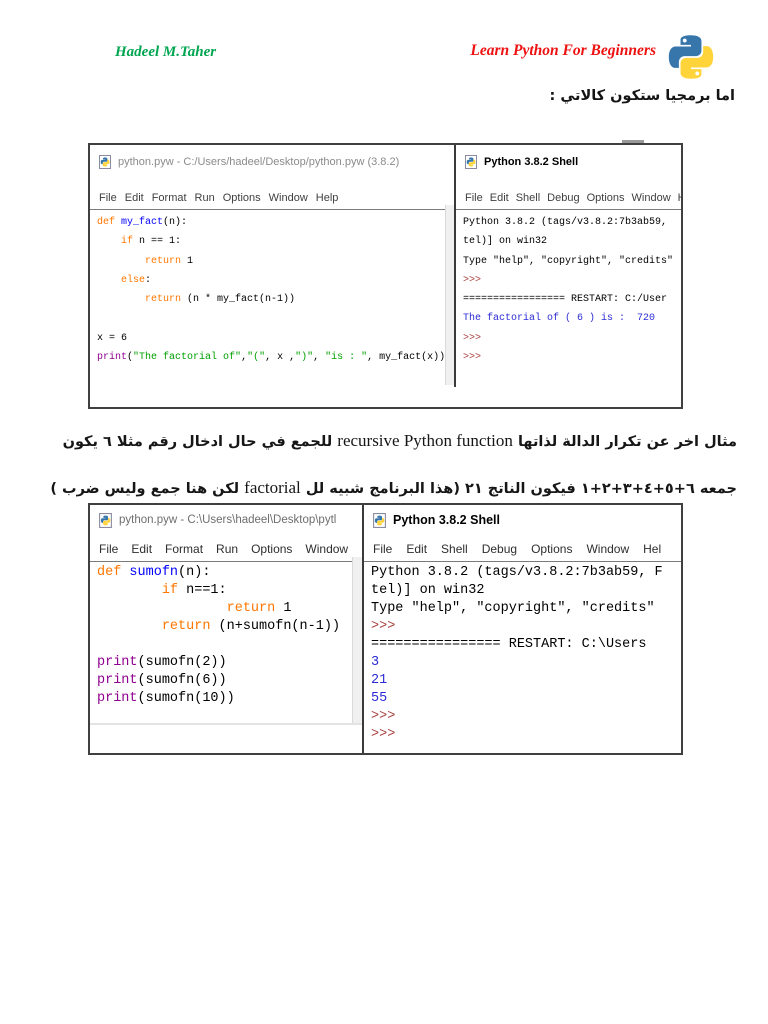  Describe the element at coordinates (275, 280) in the screenshot. I see `code-line: else:` at that location.